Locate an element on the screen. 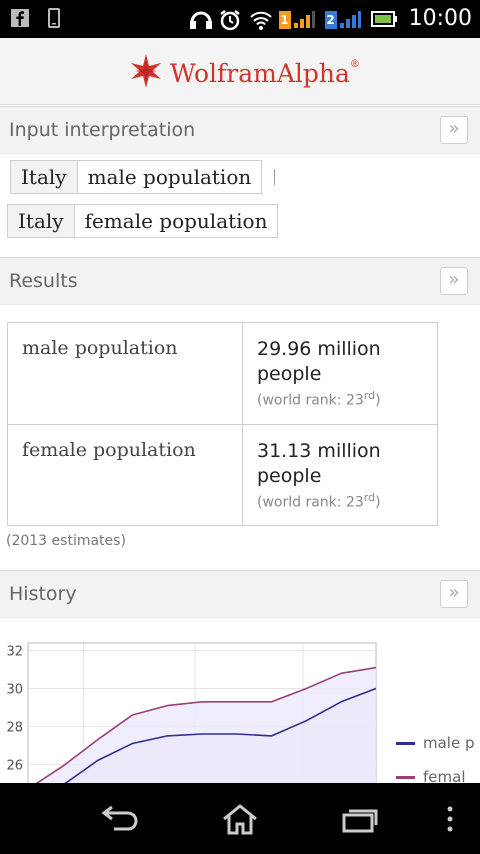  y-tick-label: 32 is located at coordinates (14, 652).